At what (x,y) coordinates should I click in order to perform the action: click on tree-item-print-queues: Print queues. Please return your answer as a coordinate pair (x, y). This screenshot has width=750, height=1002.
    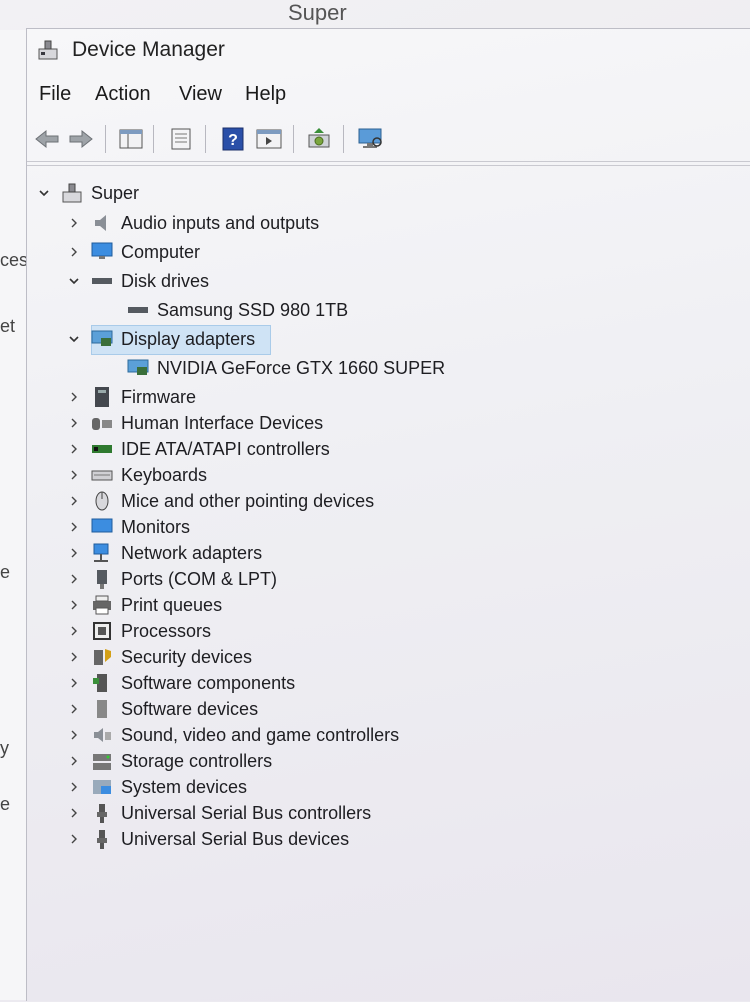
    Looking at the image, I should click on (144, 605).